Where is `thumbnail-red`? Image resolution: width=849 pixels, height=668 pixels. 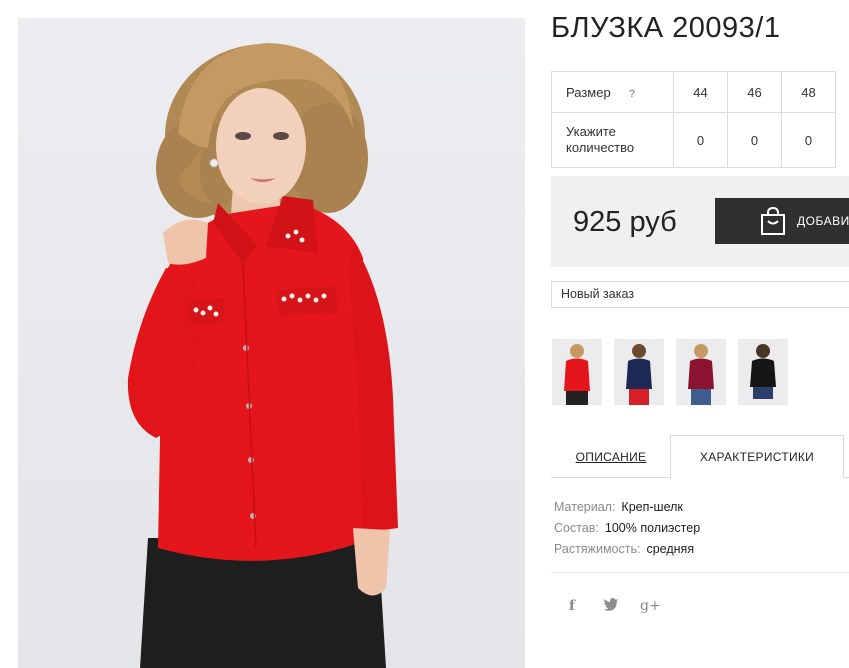 thumbnail-red is located at coordinates (577, 372).